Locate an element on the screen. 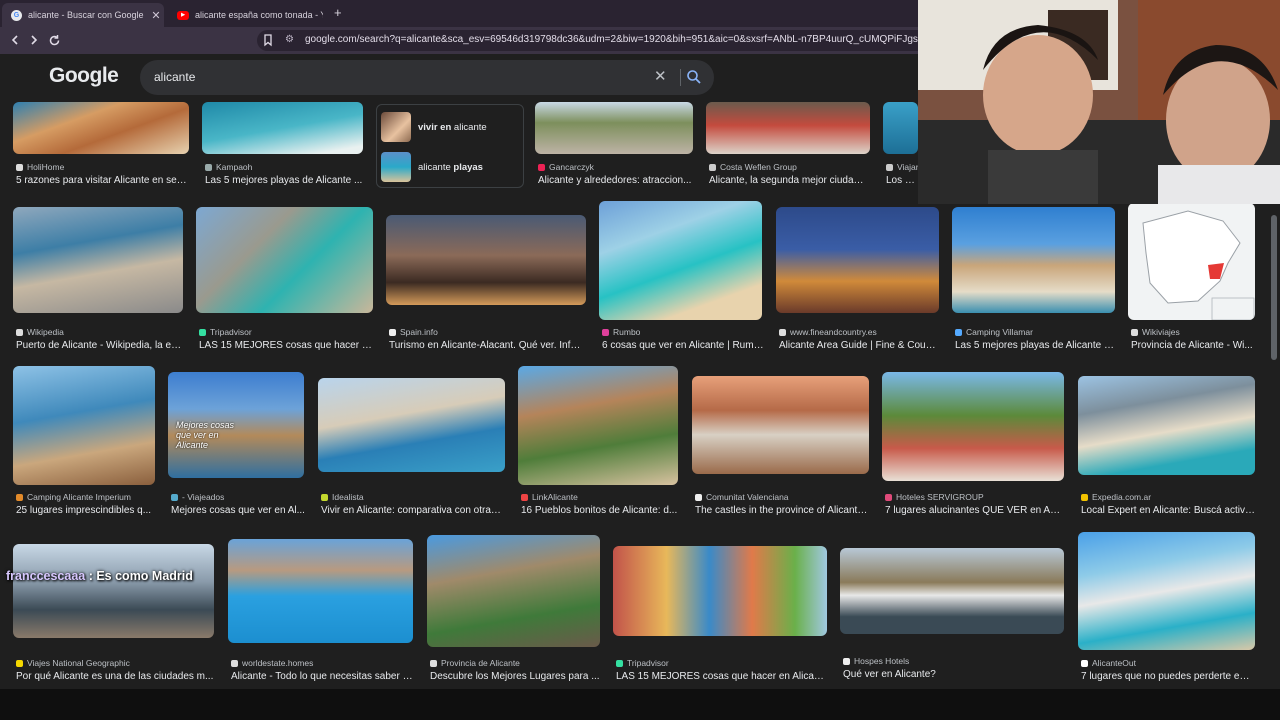 This screenshot has height=720, width=1280. chat-text: : Es como Madrid is located at coordinates (139, 576).